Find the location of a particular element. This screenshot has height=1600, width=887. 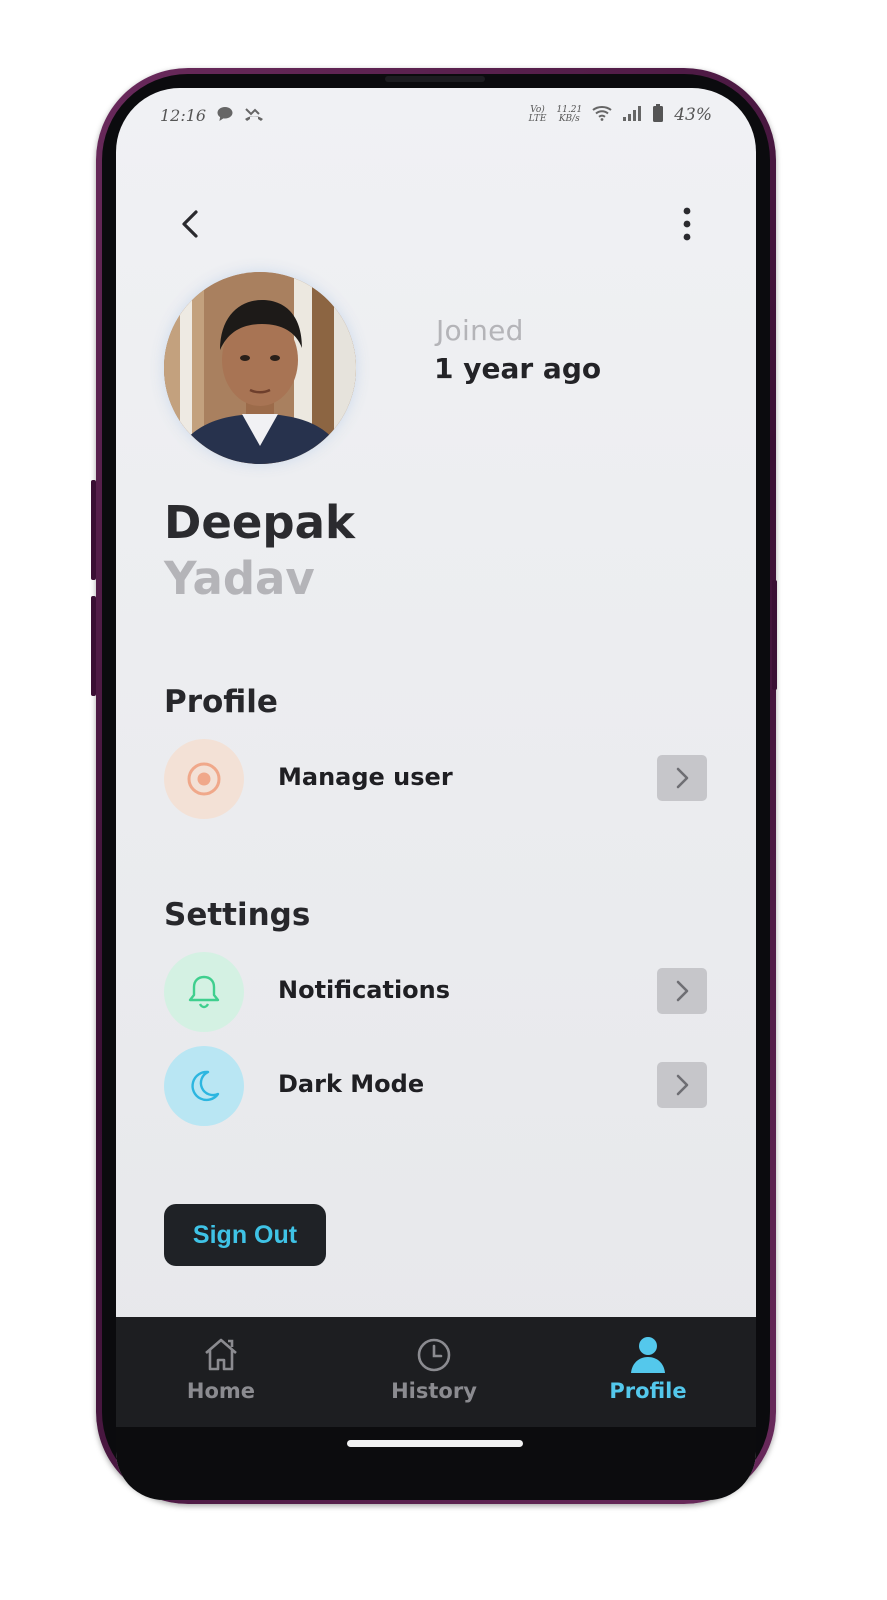

notifications-arrow-button is located at coordinates (682, 991).